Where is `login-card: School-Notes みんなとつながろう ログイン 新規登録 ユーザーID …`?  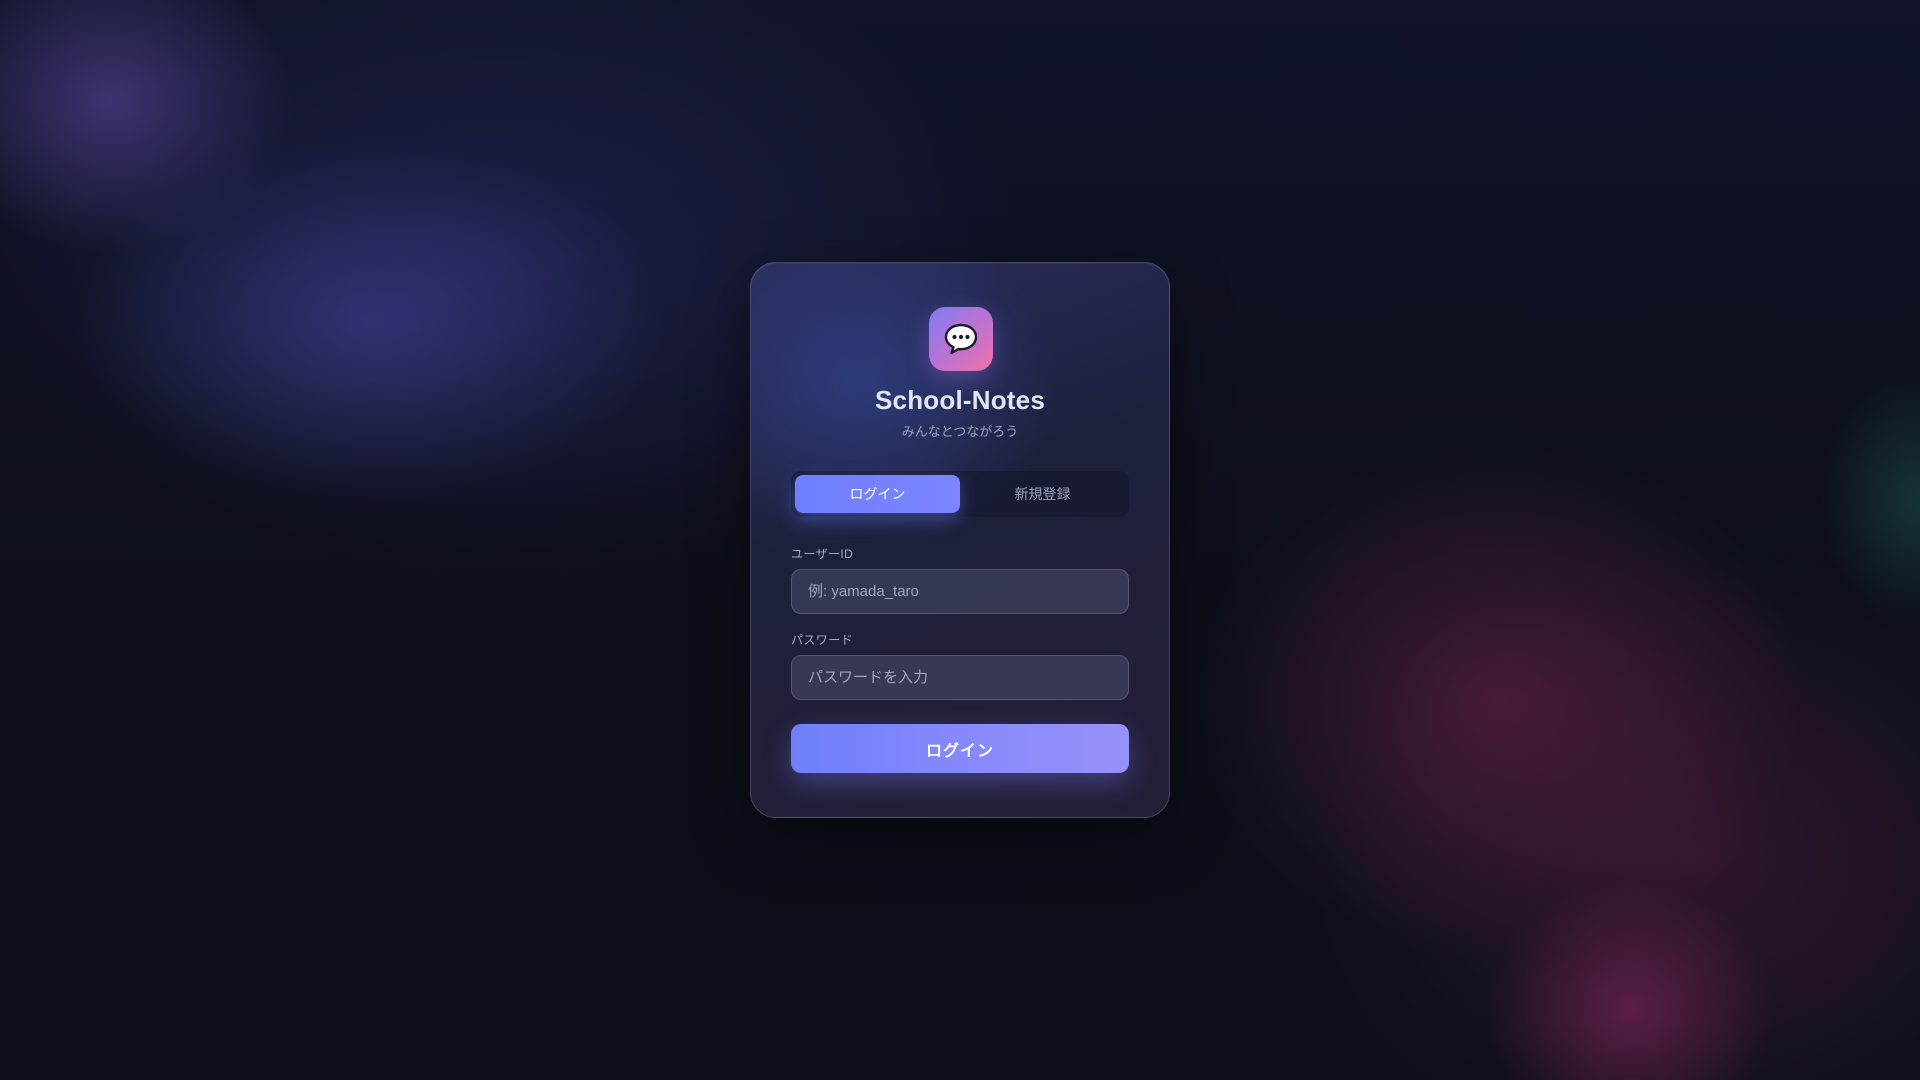
login-card: School-Notes みんなとつながろう ログイン 新規登録 ユーザーID … is located at coordinates (960, 540).